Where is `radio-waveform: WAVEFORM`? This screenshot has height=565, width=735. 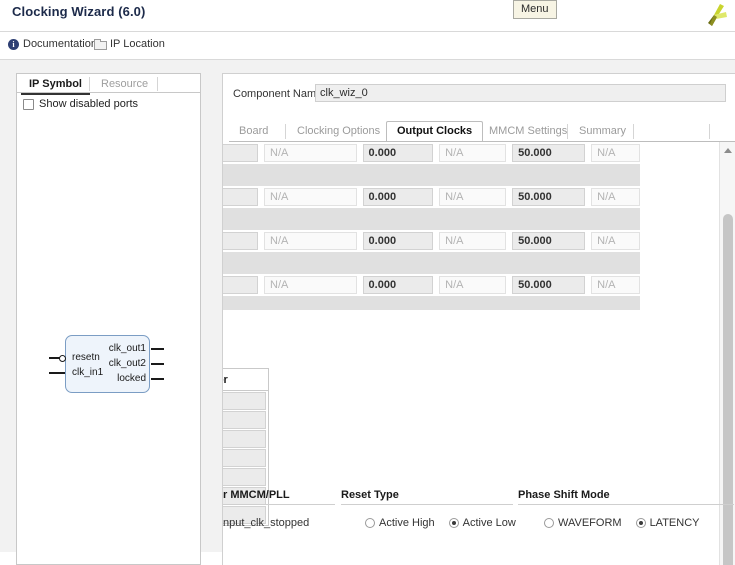 radio-waveform: WAVEFORM is located at coordinates (583, 523).